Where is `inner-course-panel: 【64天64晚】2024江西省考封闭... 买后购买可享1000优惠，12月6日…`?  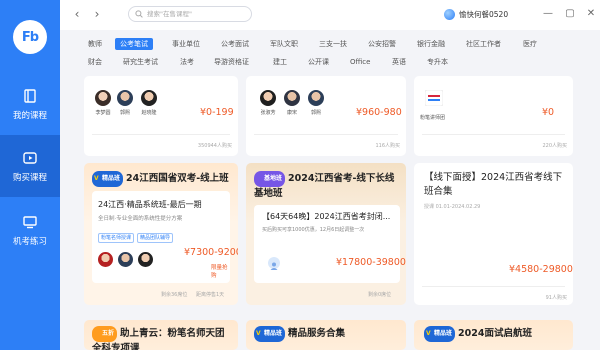 inner-course-panel: 【64天64晚】2024江西省考封闭... 买后购买可享1000优惠，12月6日… is located at coordinates (330, 244).